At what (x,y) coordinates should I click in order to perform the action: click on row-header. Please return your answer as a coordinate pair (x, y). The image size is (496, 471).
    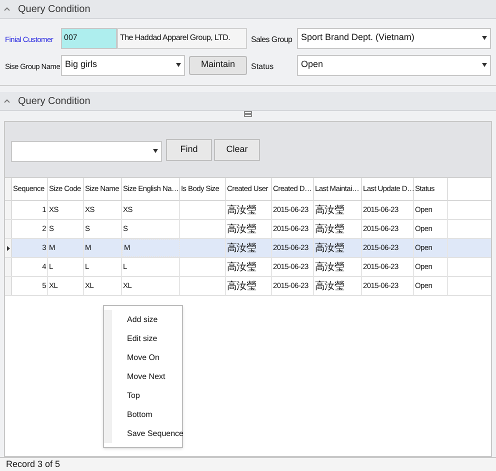
    Looking at the image, I should click on (8, 248).